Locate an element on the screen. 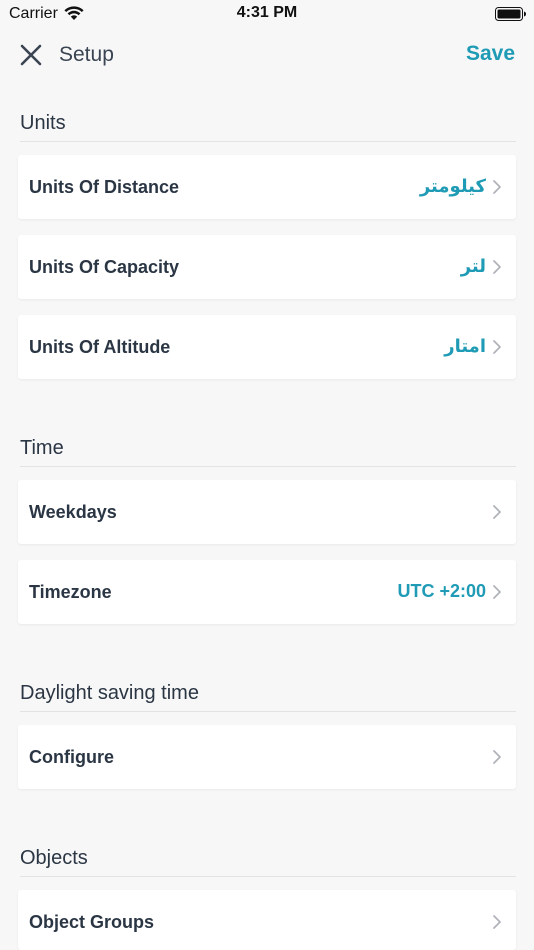 This screenshot has width=534, height=950. section-header-time: Time is located at coordinates (268, 452).